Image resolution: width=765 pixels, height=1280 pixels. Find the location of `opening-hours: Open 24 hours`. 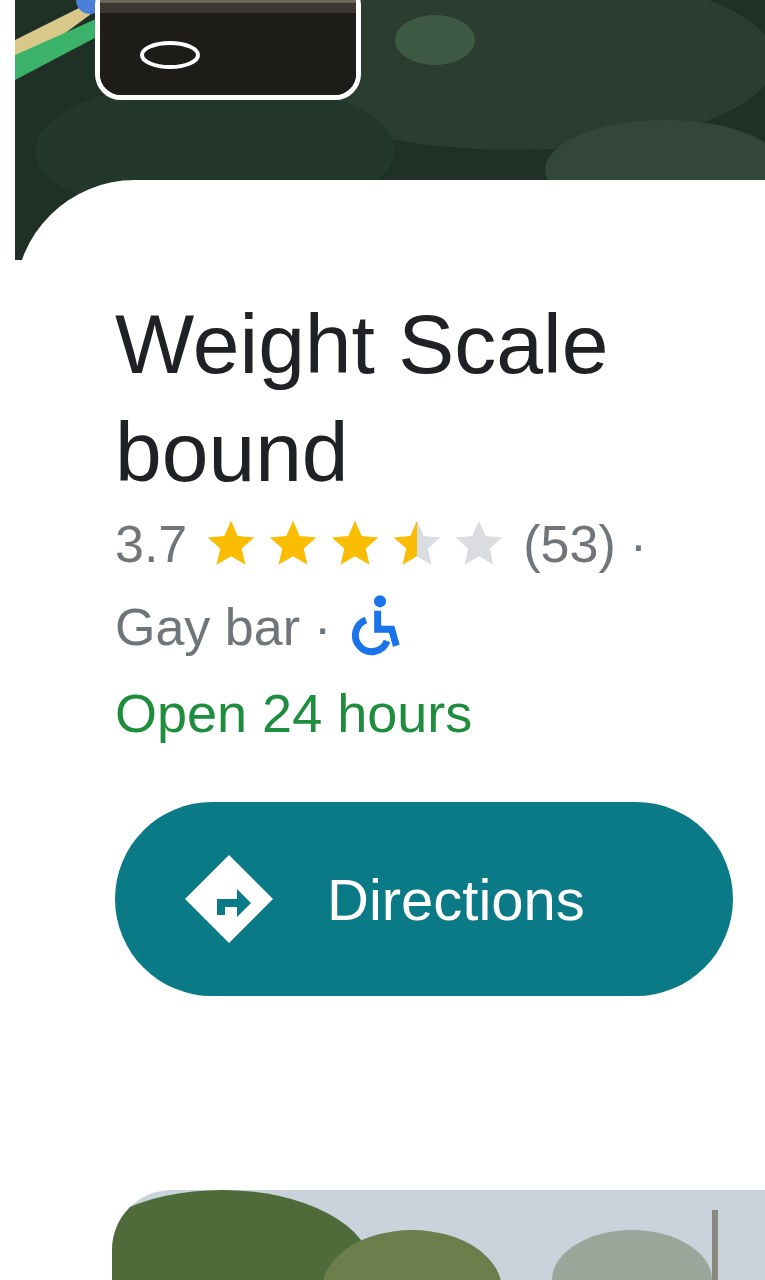

opening-hours: Open 24 hours is located at coordinates (294, 713).